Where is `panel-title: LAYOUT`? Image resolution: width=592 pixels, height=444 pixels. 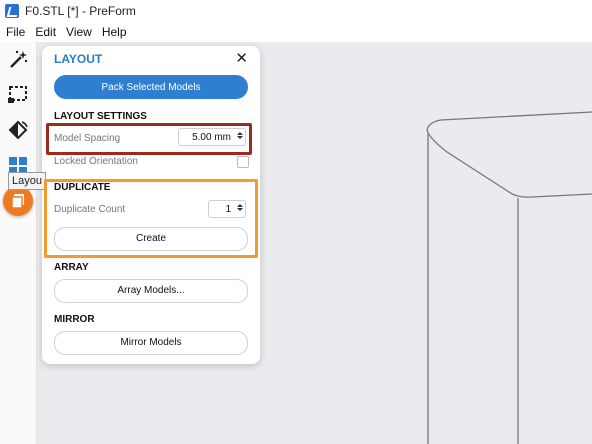
panel-title: LAYOUT is located at coordinates (78, 59).